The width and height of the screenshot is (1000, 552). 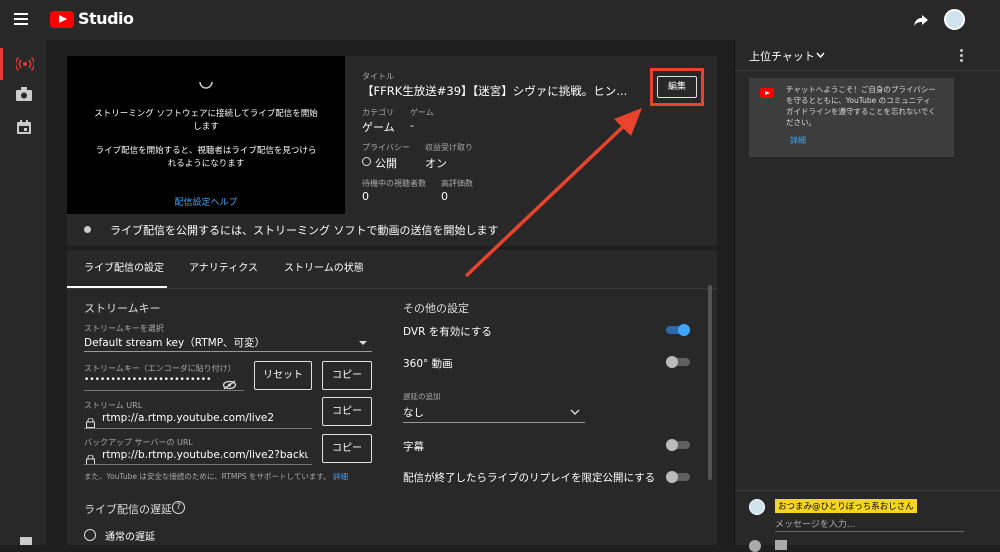 What do you see at coordinates (62, 19) in the screenshot?
I see `youtube-logo-icon` at bounding box center [62, 19].